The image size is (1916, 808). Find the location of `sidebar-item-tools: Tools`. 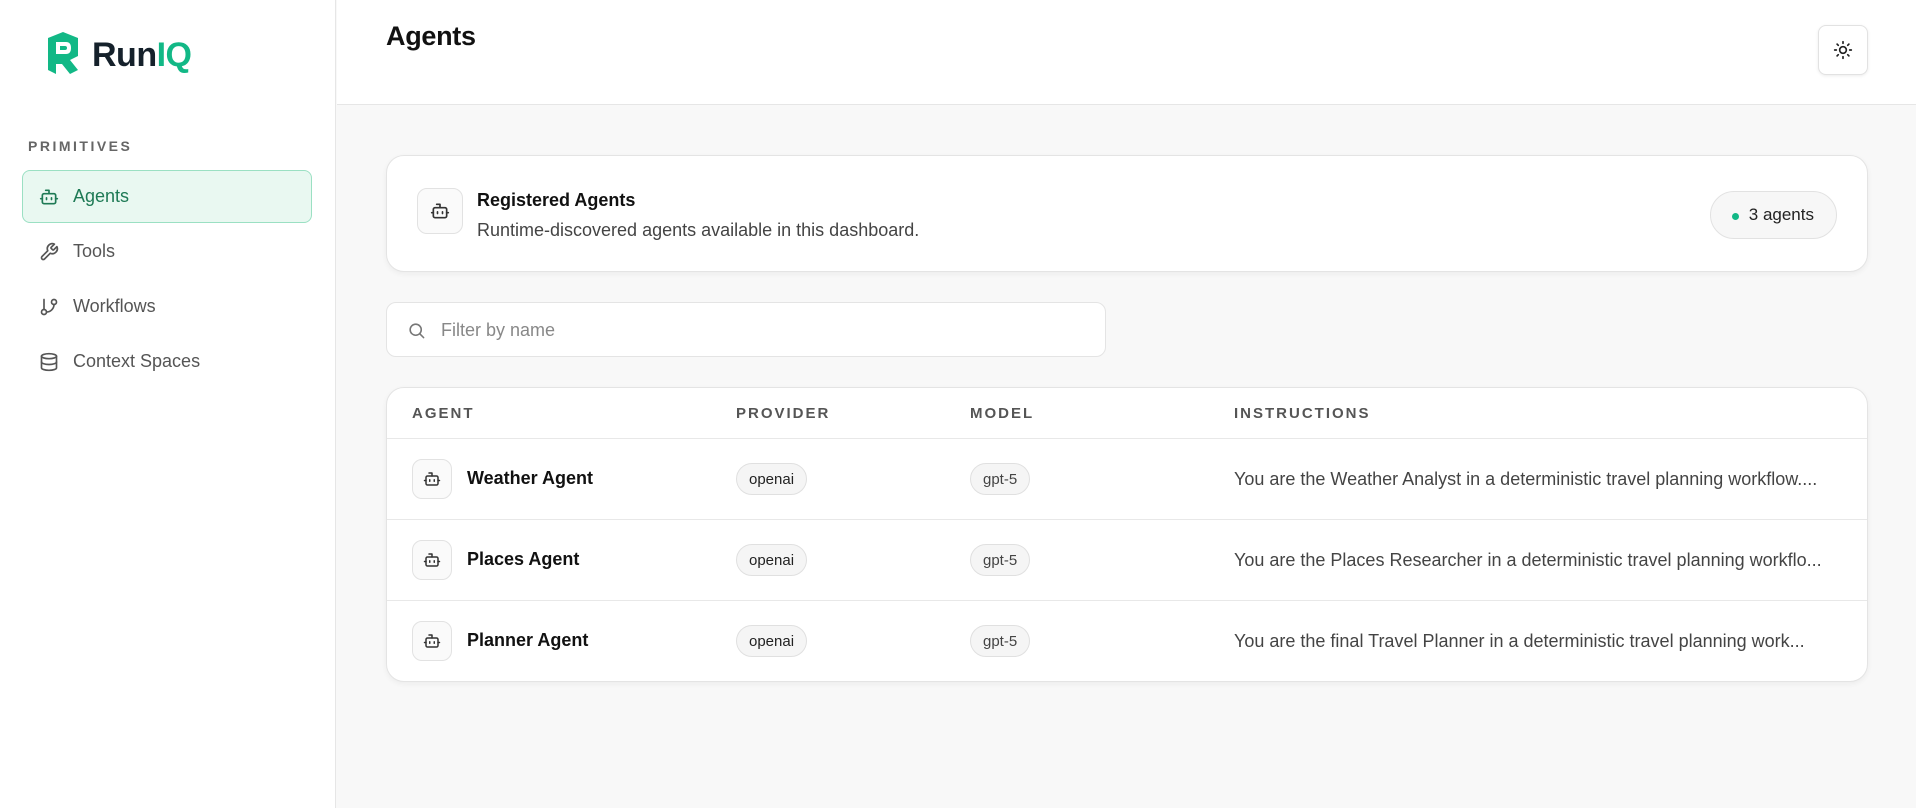

sidebar-item-tools: Tools is located at coordinates (167, 251).